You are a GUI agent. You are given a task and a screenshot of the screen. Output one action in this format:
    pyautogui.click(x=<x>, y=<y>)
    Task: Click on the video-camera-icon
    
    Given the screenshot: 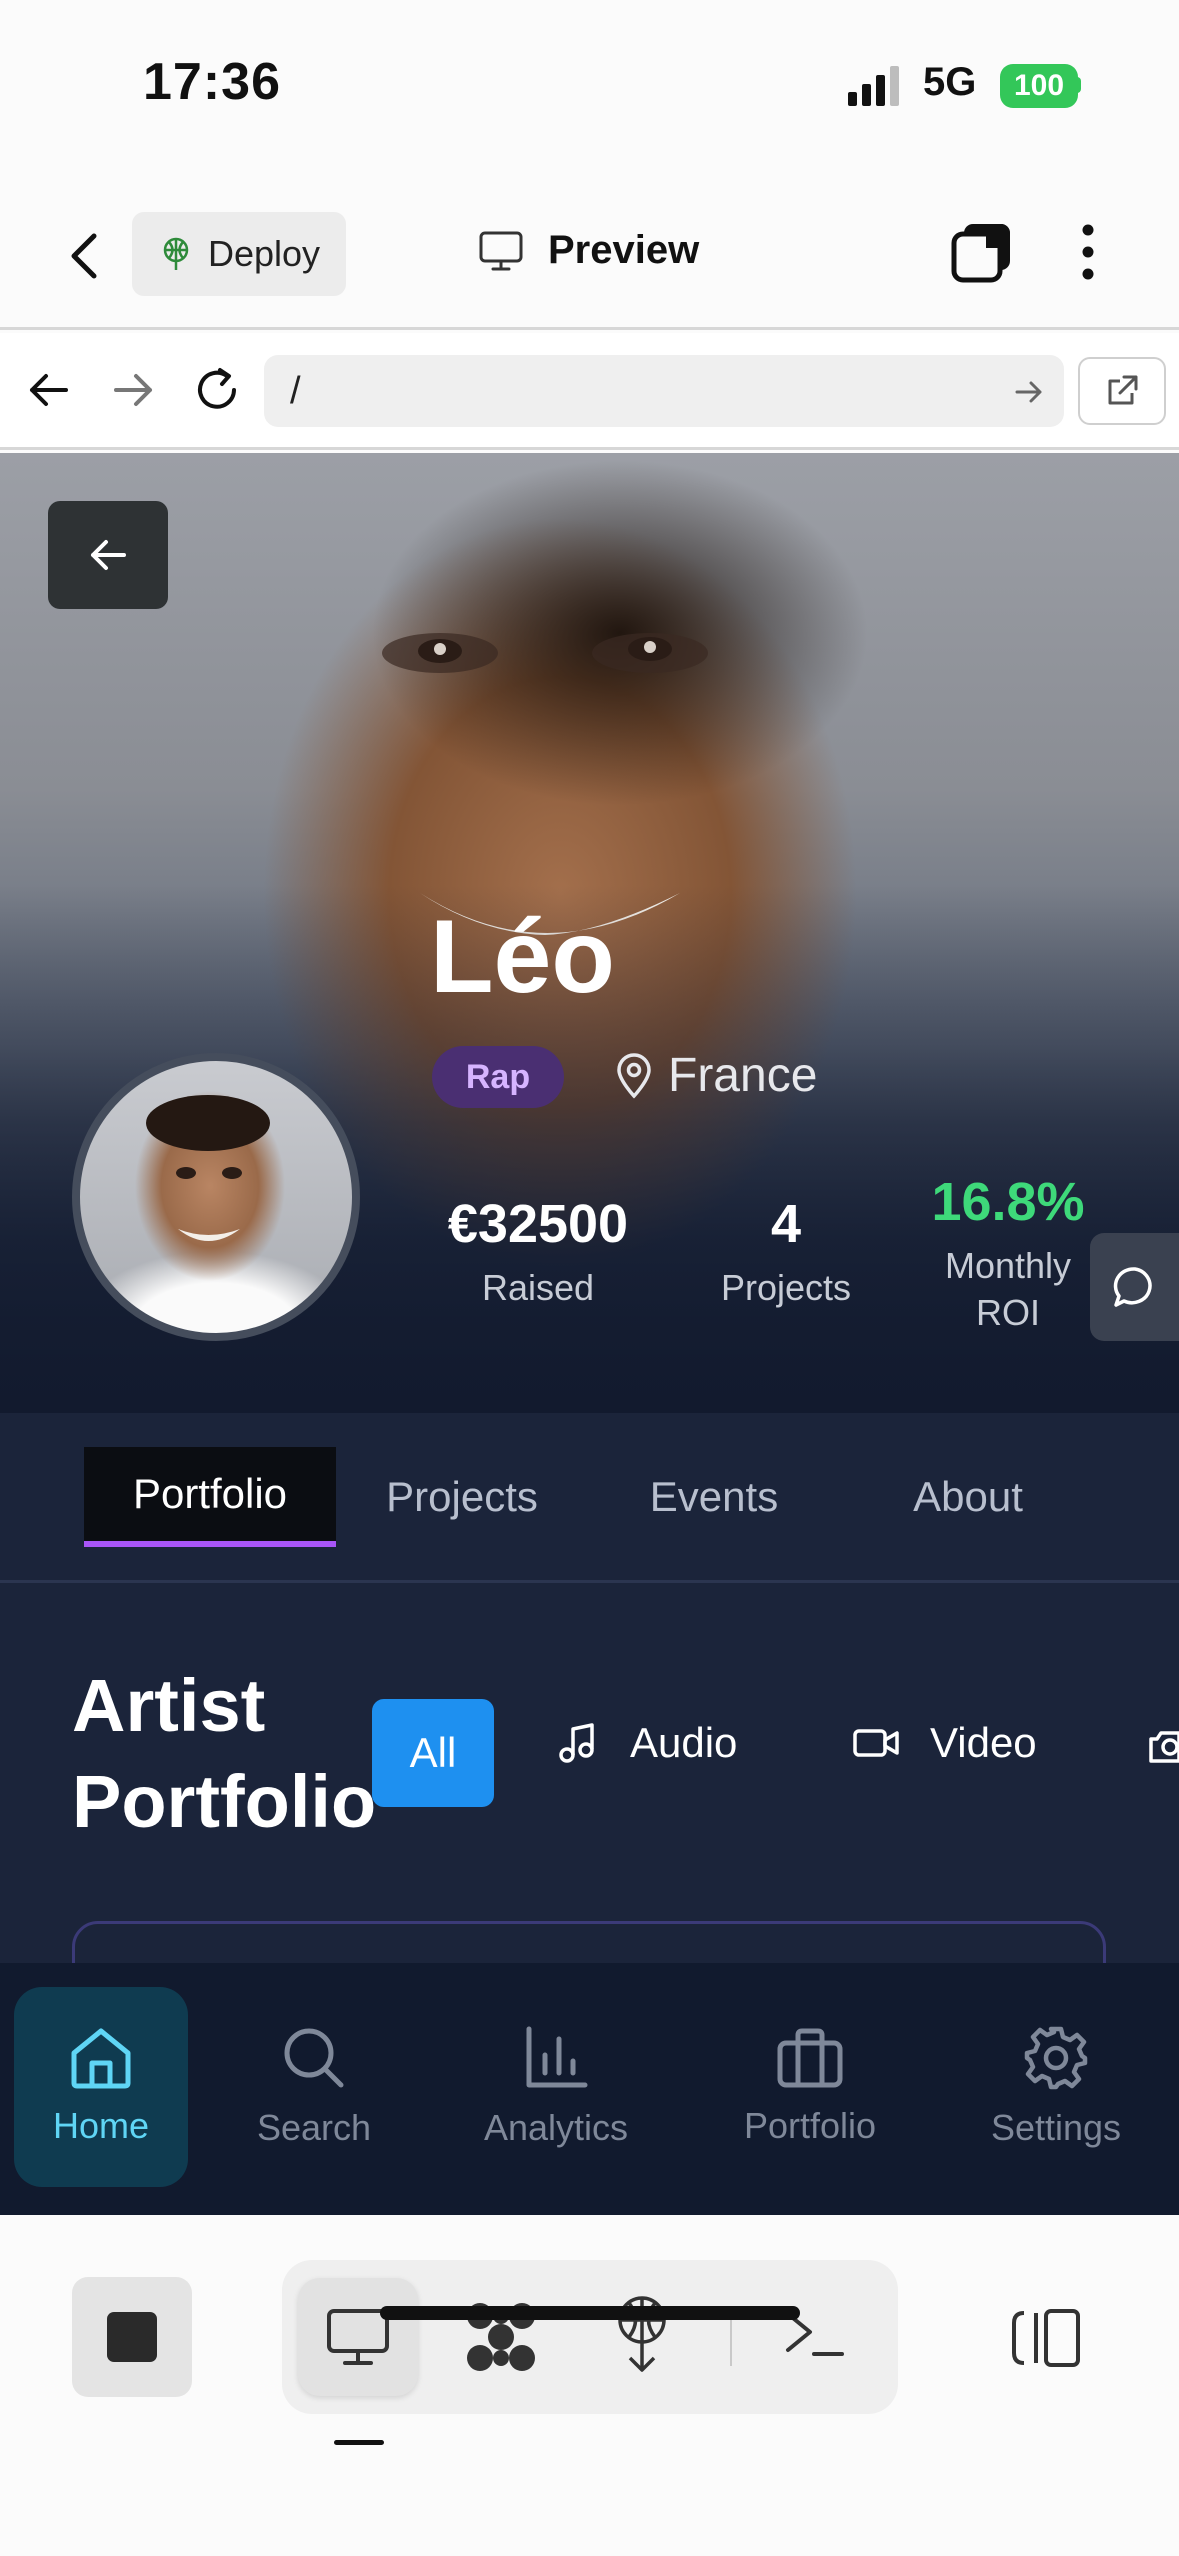 What is the action you would take?
    pyautogui.click(x=876, y=1743)
    